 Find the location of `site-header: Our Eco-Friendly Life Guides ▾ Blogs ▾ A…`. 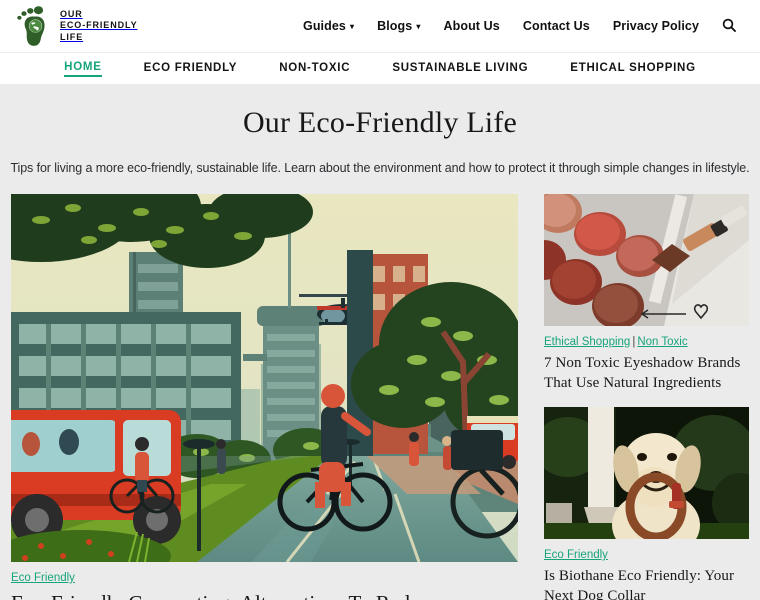

site-header: Our Eco-Friendly Life Guides ▾ Blogs ▾ A… is located at coordinates (380, 26).